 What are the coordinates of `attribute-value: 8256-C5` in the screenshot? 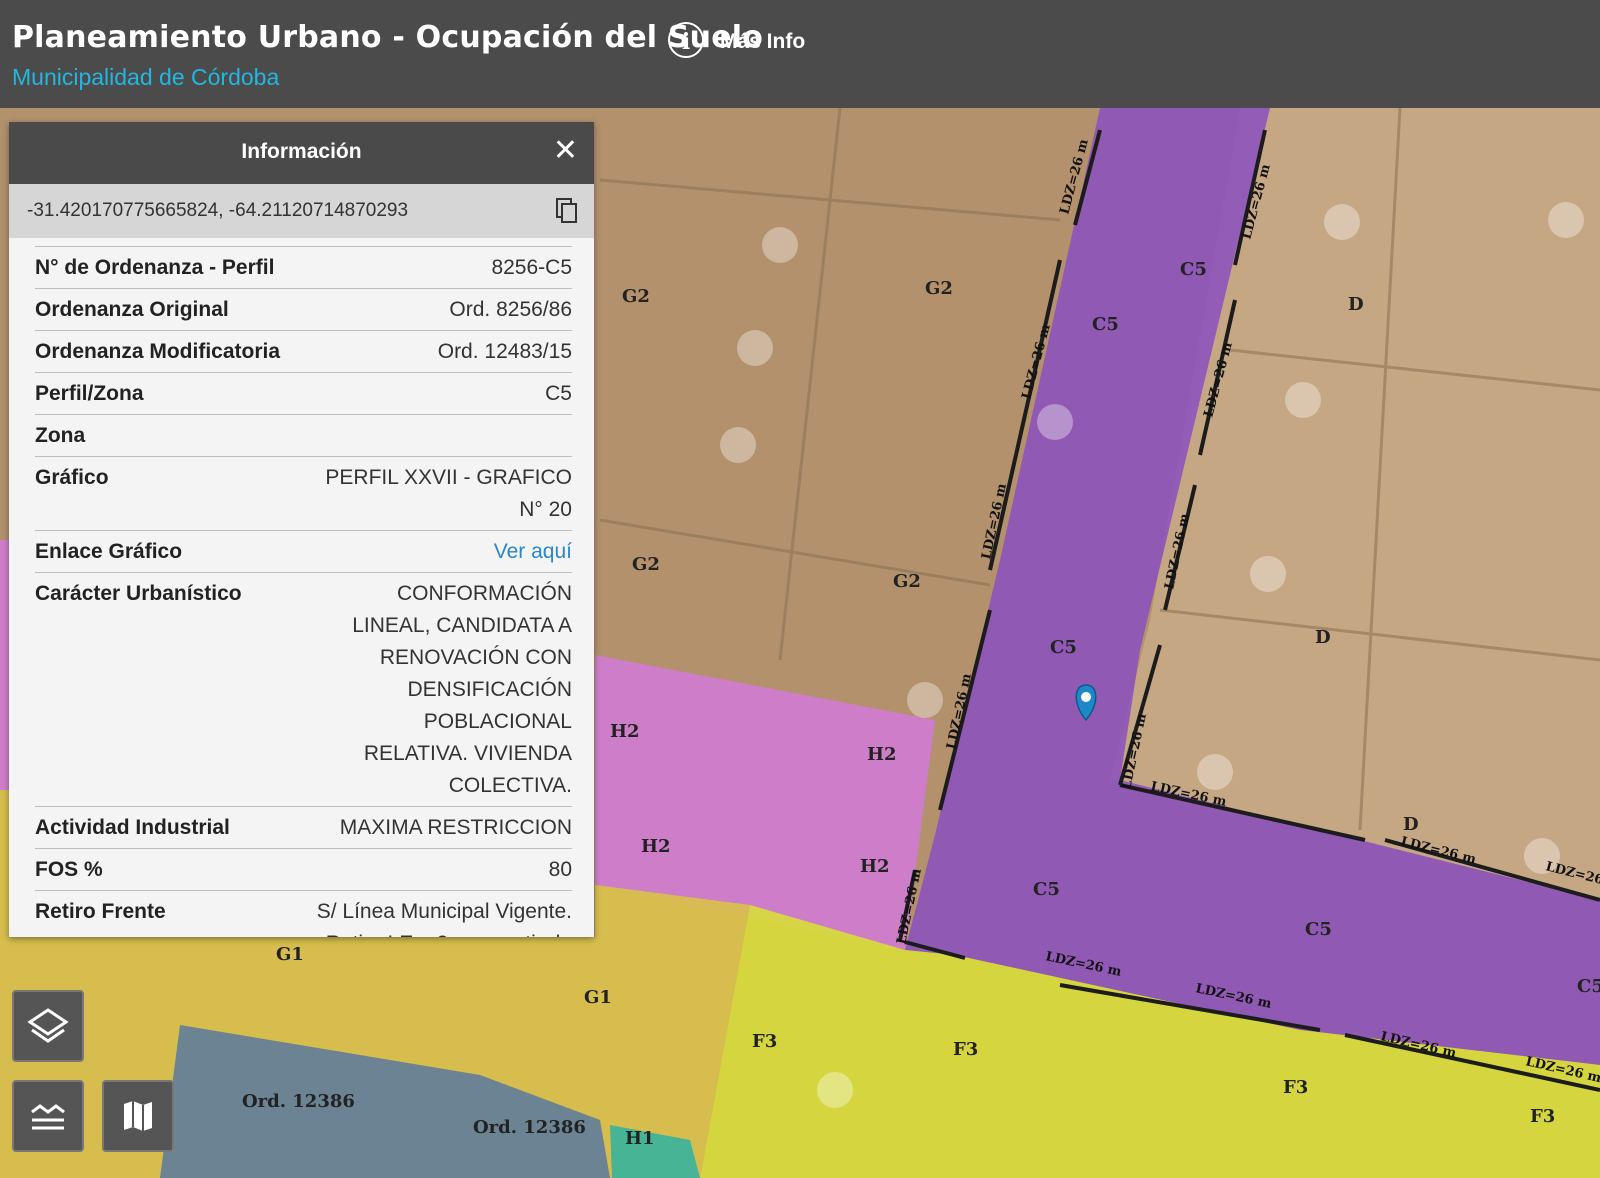 It's located at (531, 267).